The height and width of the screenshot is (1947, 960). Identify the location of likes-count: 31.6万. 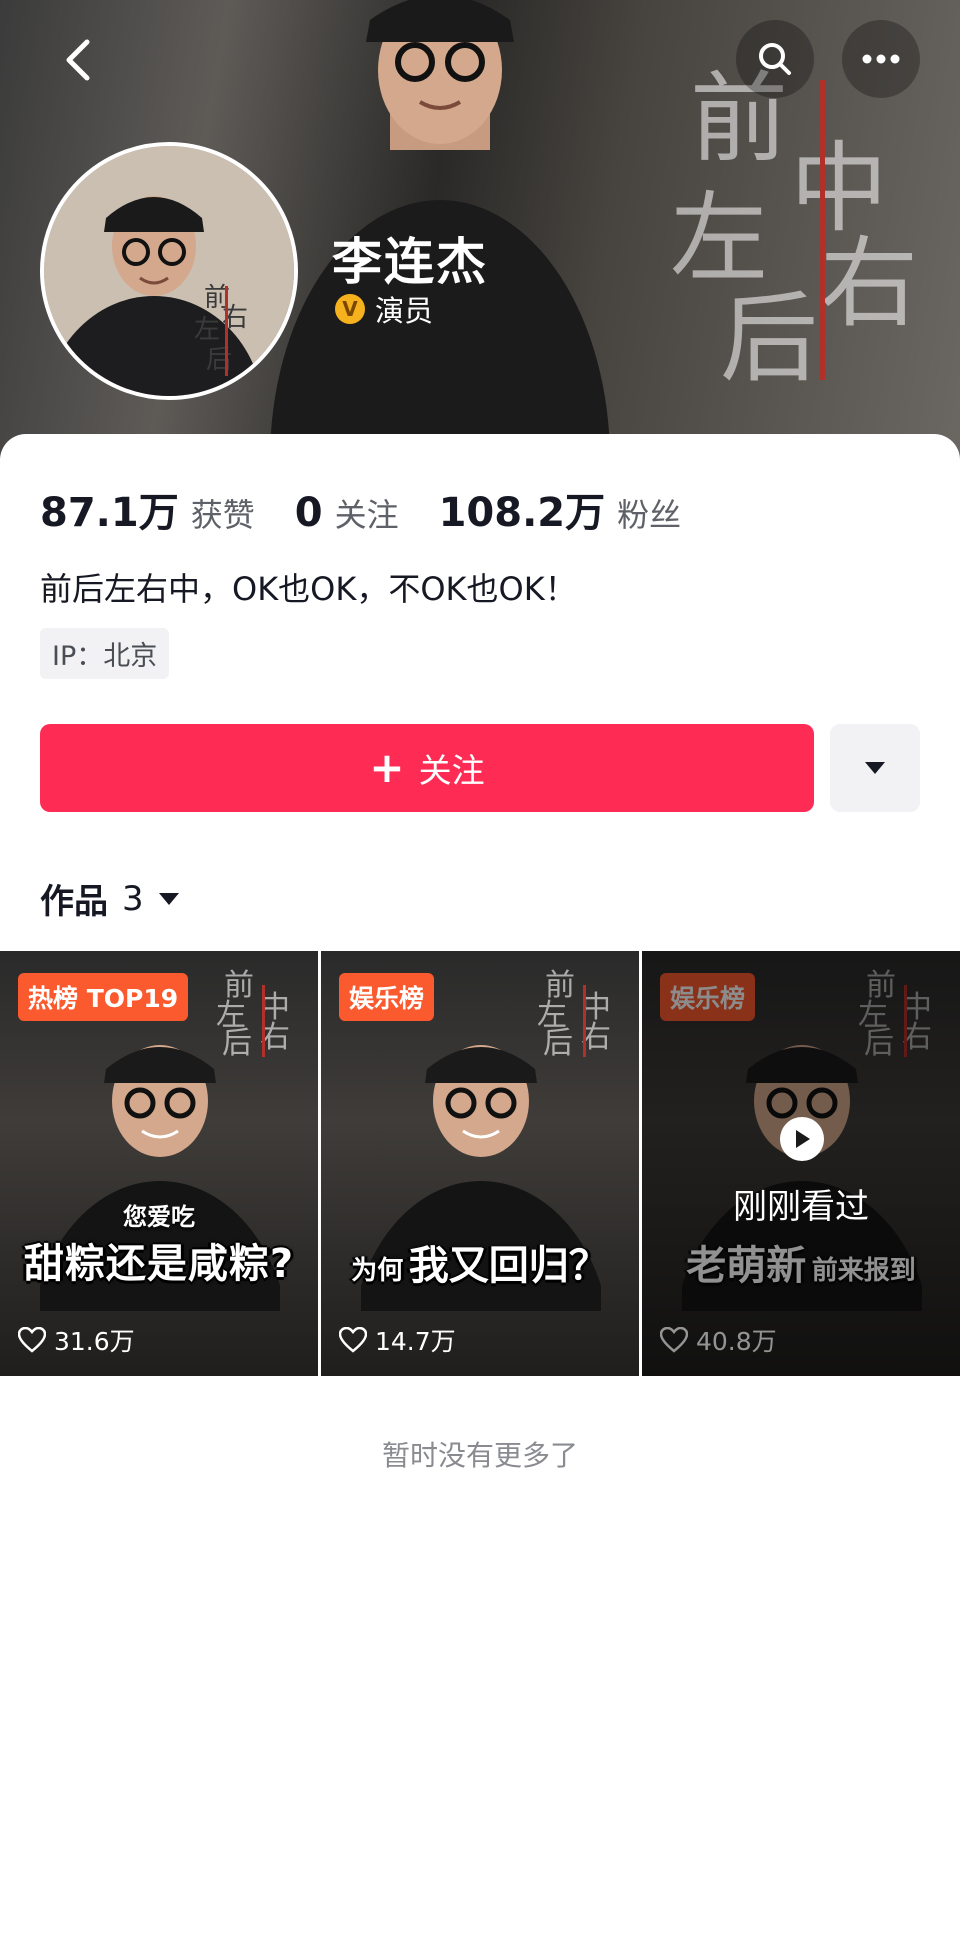
(94, 1341).